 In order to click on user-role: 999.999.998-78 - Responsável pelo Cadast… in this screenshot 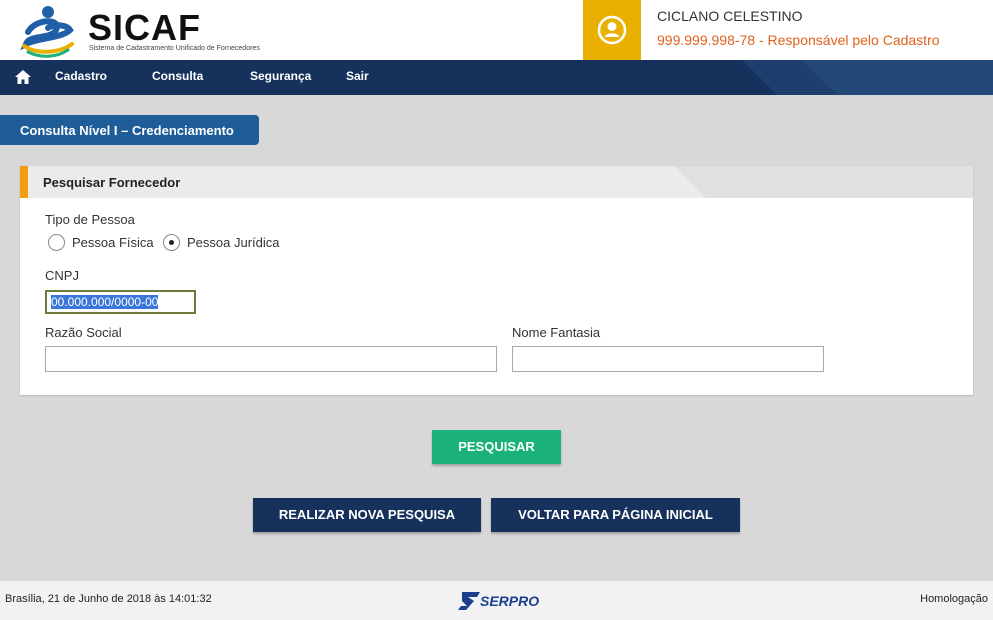, I will do `click(798, 40)`.